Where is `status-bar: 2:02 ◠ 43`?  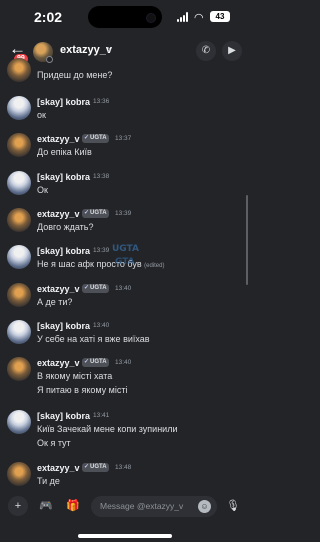
status-bar: 2:02 ◠ 43 is located at coordinates (125, 17).